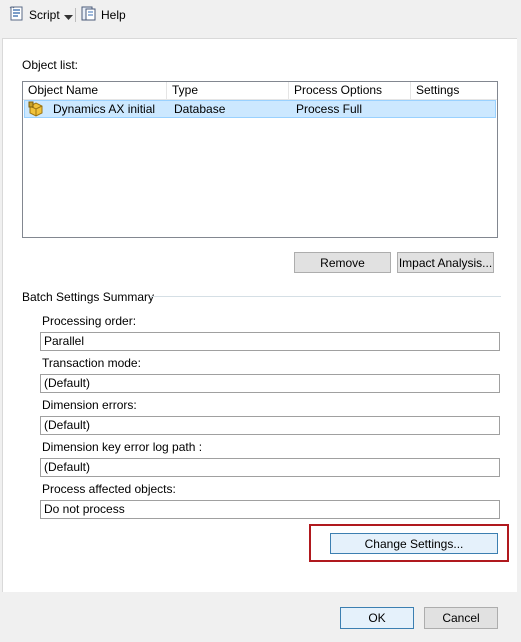  What do you see at coordinates (228, 90) in the screenshot?
I see `column-header-type: Type` at bounding box center [228, 90].